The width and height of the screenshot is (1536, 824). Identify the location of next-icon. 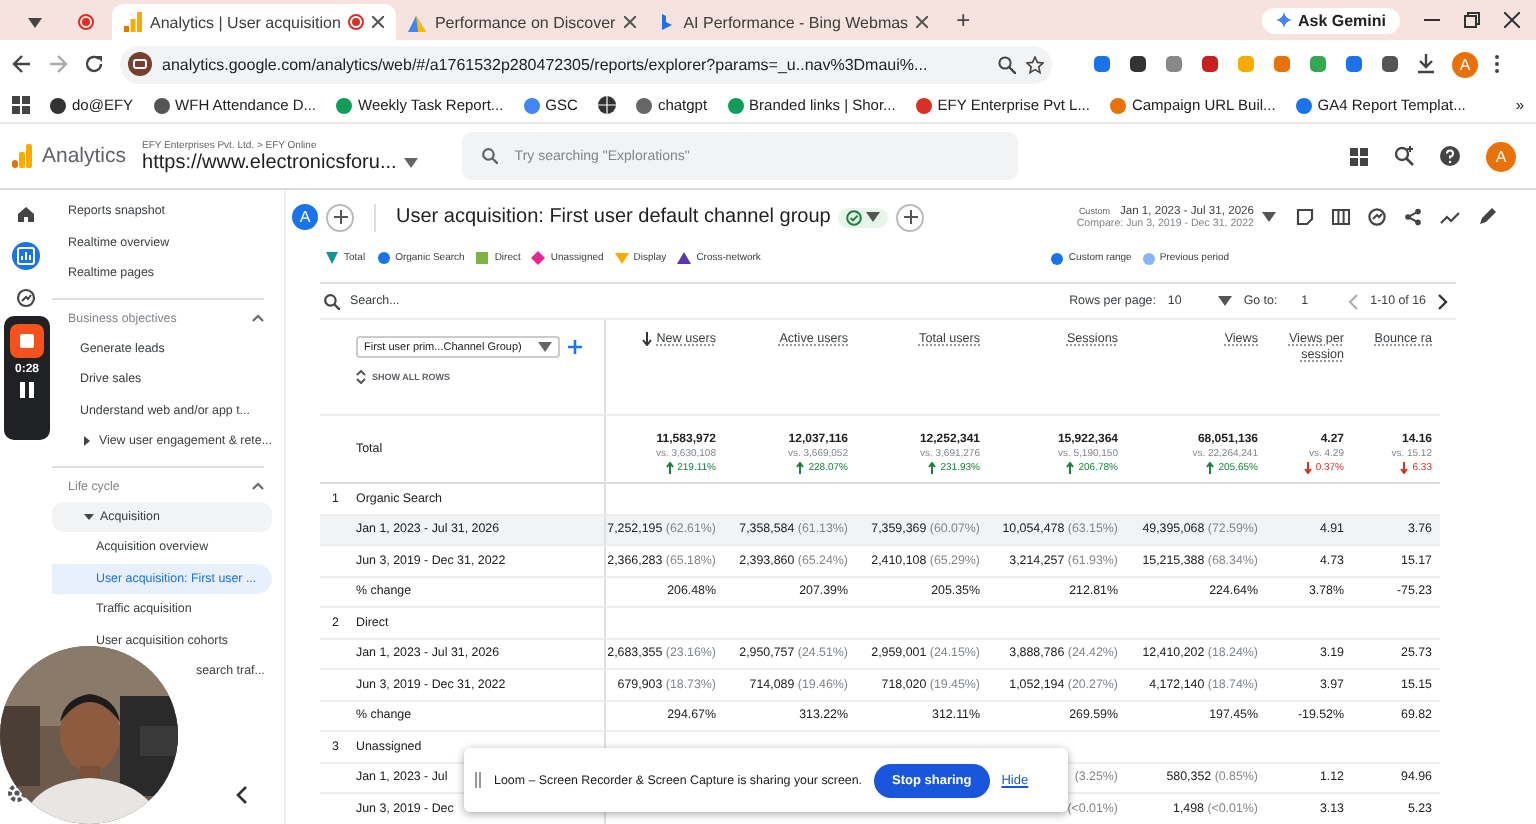
(1443, 301).